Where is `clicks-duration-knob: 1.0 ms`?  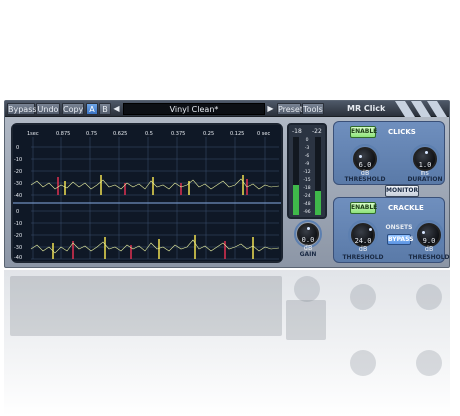 clicks-duration-knob: 1.0 ms is located at coordinates (425, 162).